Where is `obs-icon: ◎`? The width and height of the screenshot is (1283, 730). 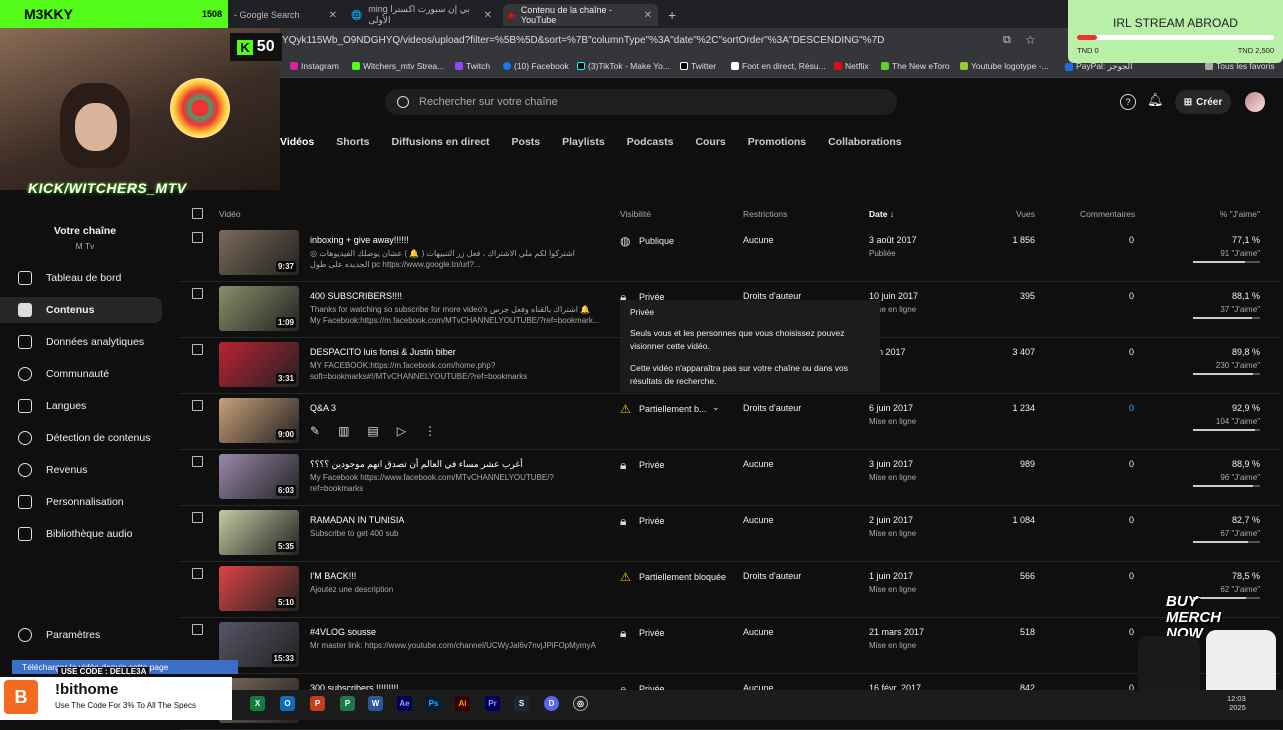 obs-icon: ◎ is located at coordinates (580, 703).